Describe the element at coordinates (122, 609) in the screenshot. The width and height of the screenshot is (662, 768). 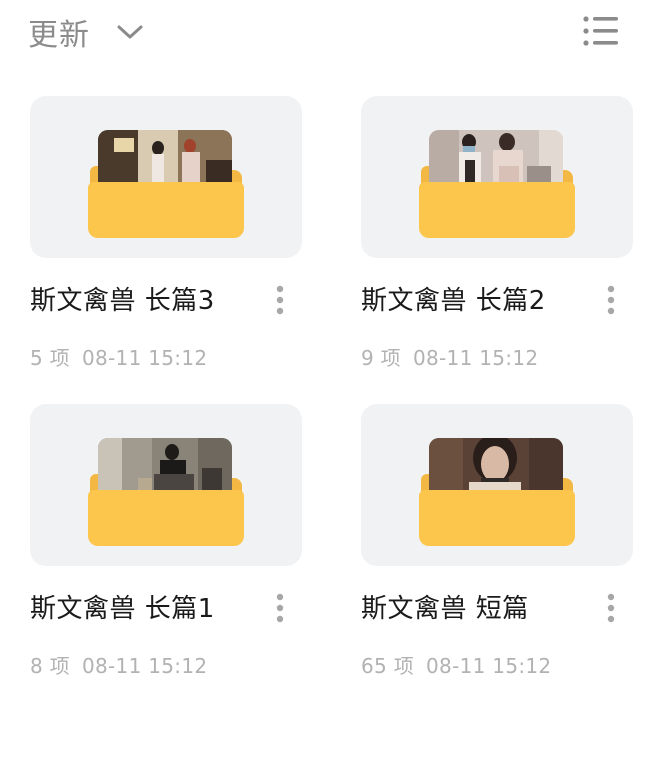
I see `folder-name: 斯文禽兽 长篇1` at that location.